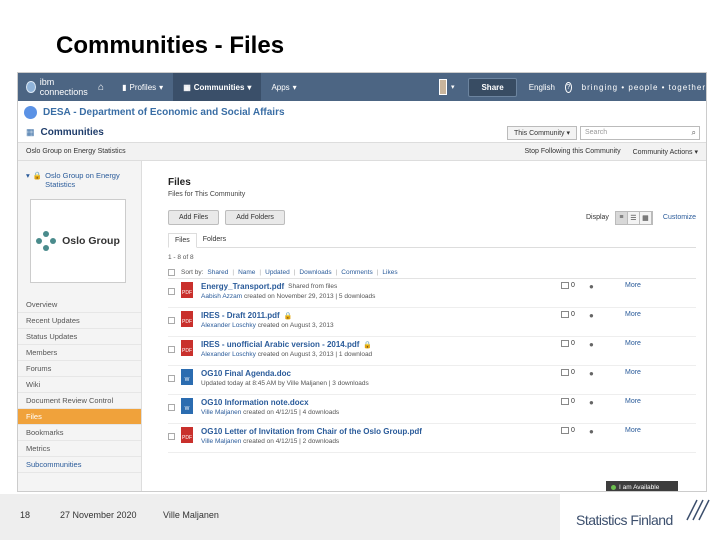 This screenshot has width=720, height=540. I want to click on user-avatar, so click(442, 87).